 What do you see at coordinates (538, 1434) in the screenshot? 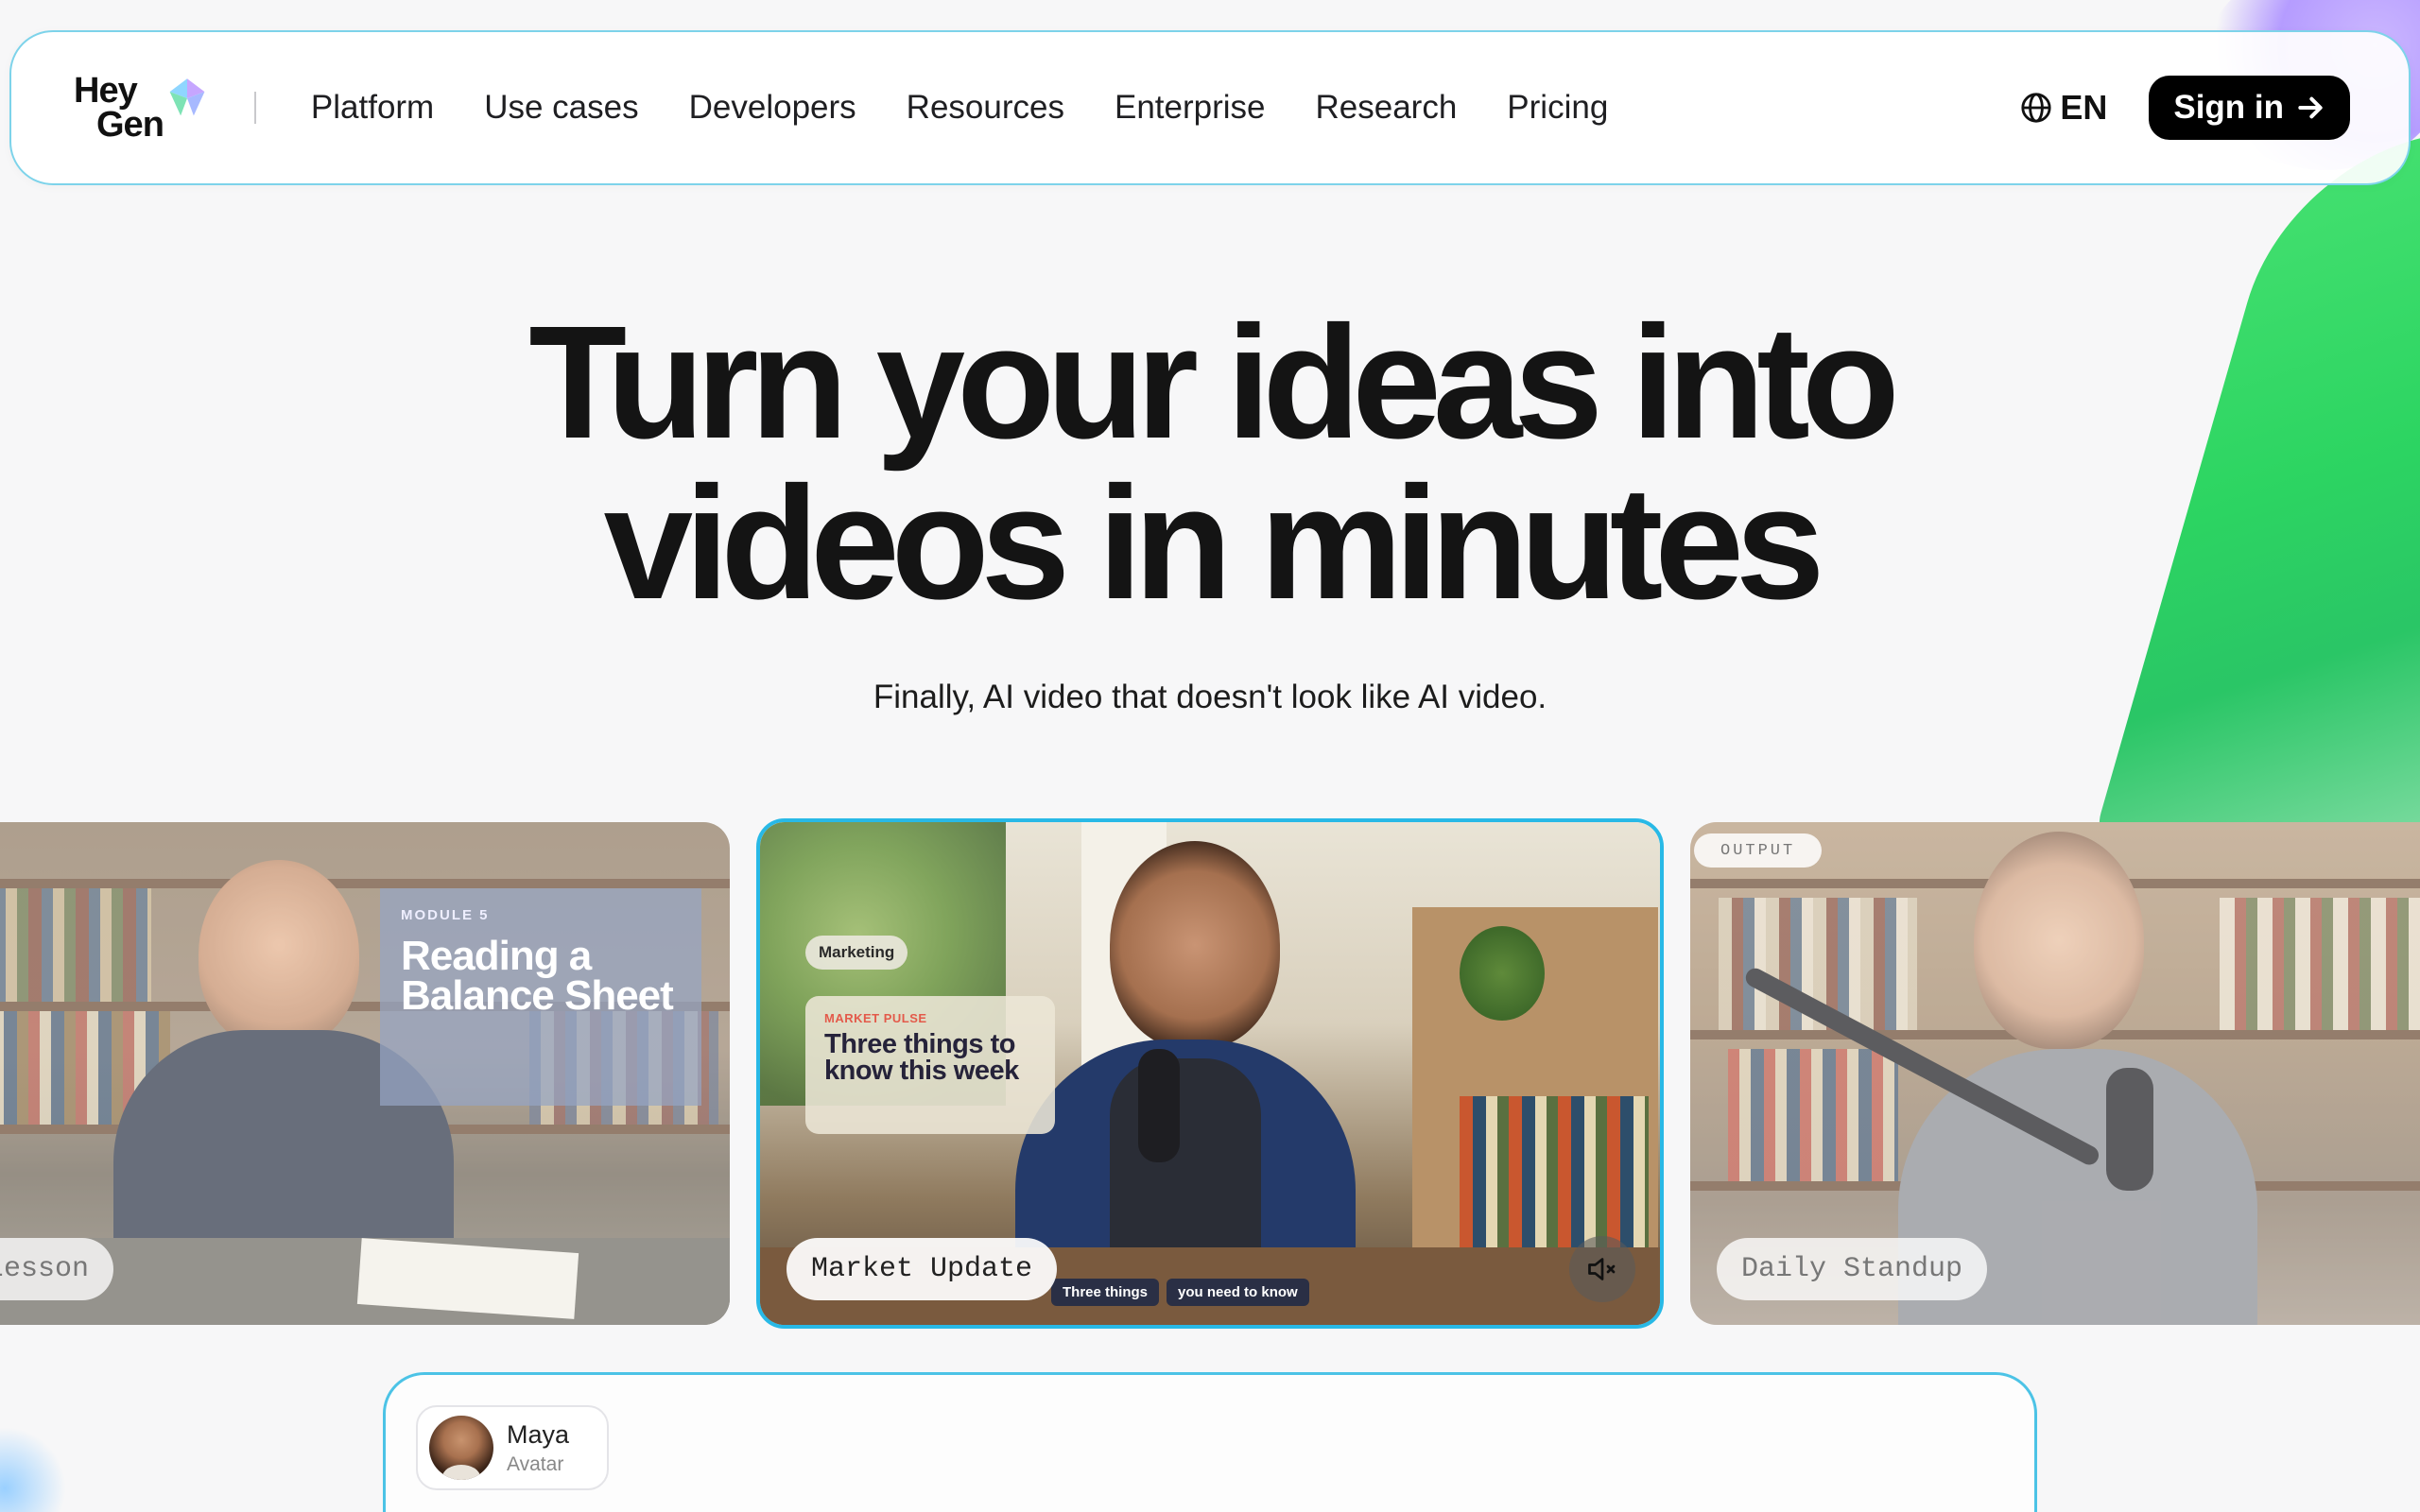
I see `avatar-name: Maya` at bounding box center [538, 1434].